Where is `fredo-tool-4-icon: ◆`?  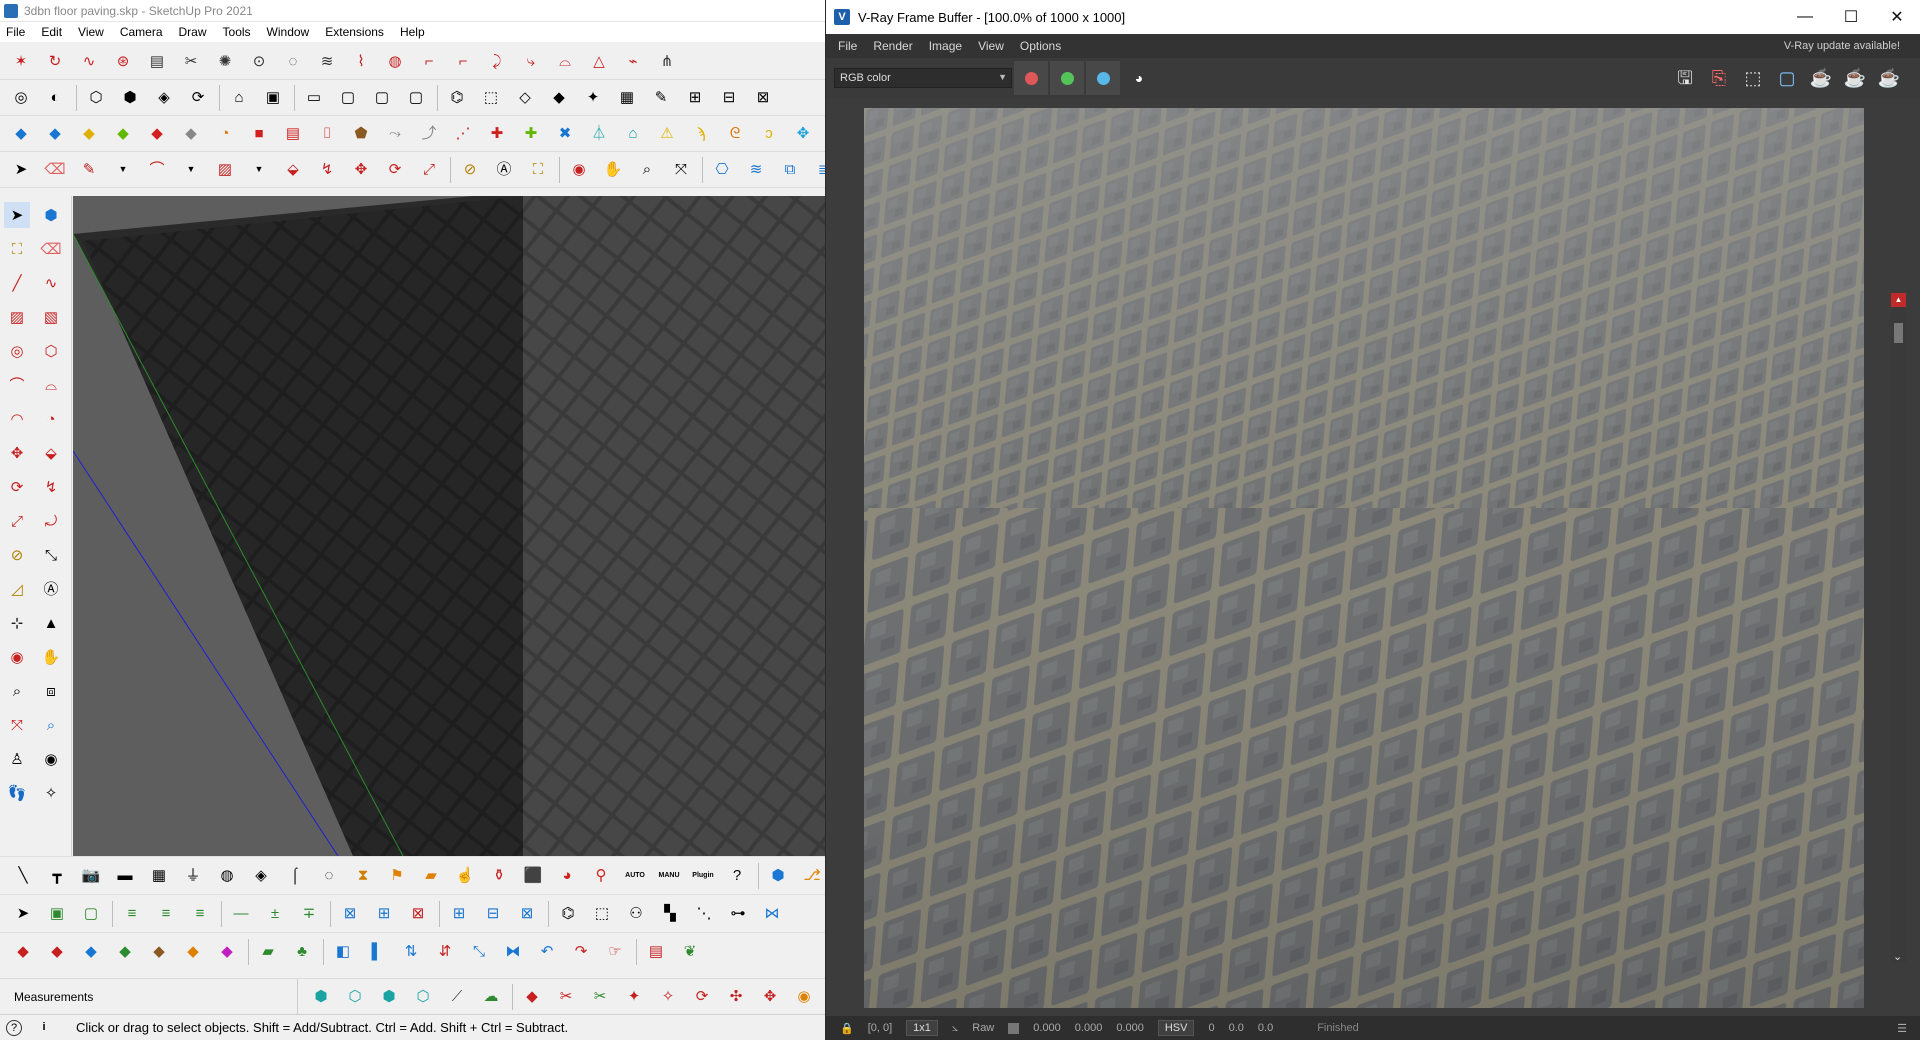
fredo-tool-4-icon: ◆ is located at coordinates (125, 952).